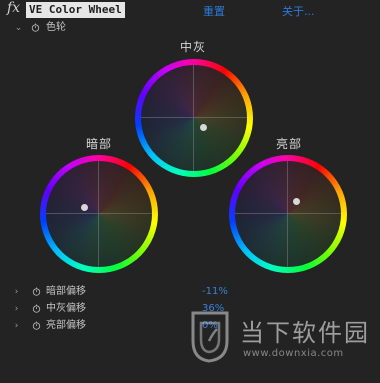 The height and width of the screenshot is (383, 380). I want to click on reset-link: 重置, so click(214, 11).